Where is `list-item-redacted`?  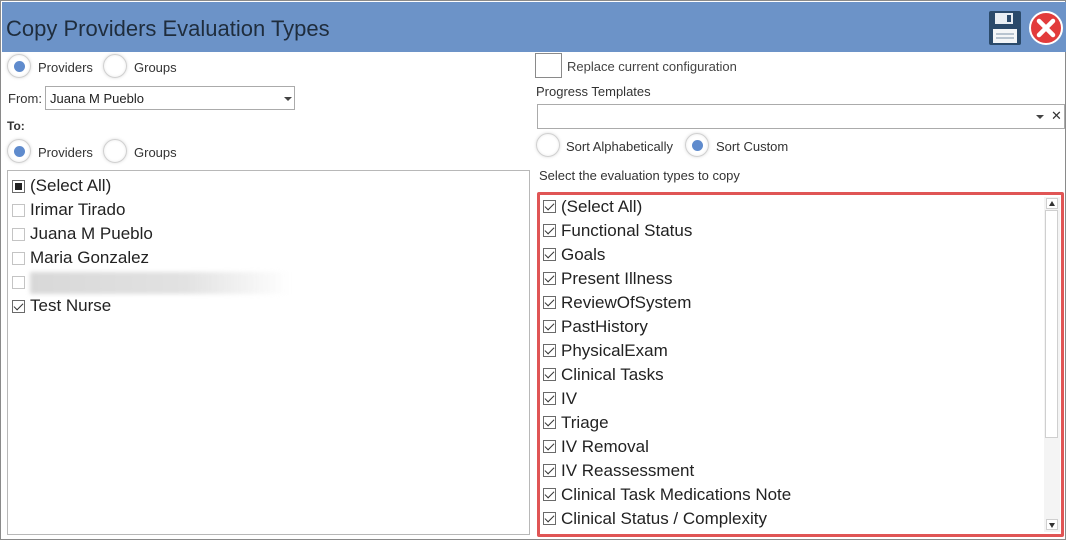 list-item-redacted is located at coordinates (268, 282).